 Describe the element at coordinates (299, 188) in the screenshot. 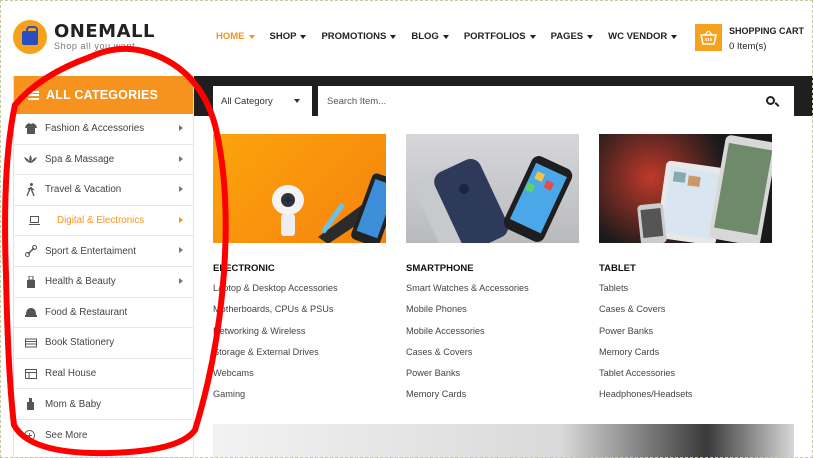

I see `electronics-banner-image` at that location.